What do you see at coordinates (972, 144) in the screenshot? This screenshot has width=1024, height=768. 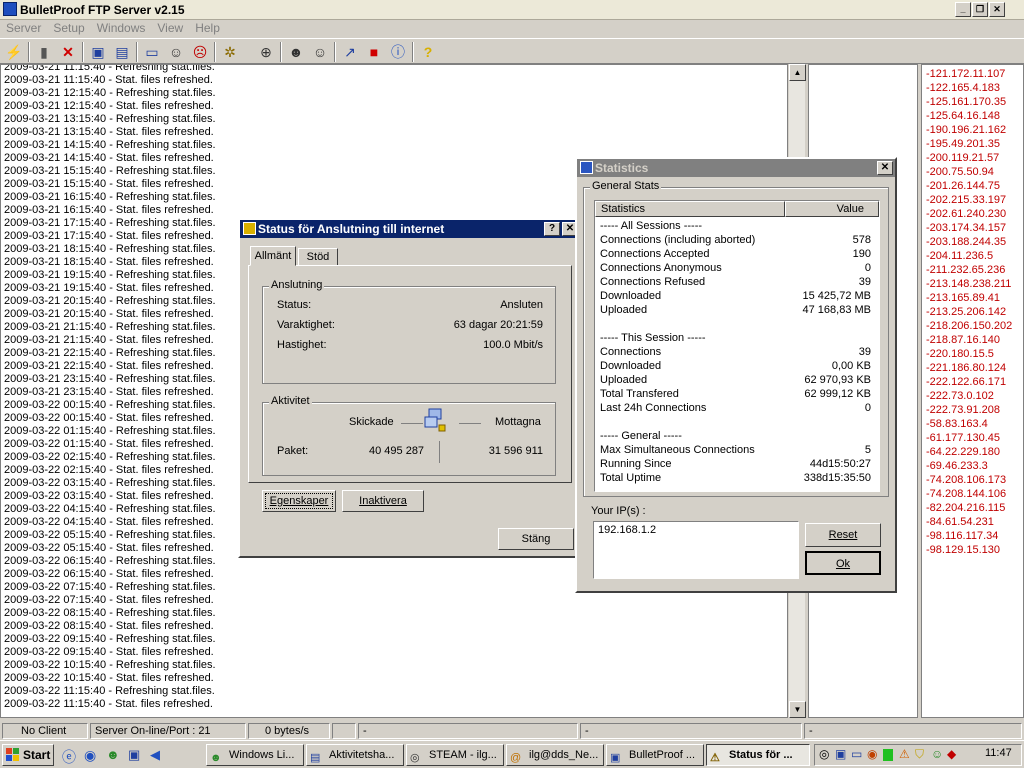 I see `ip-list-item: -195.49.201.35` at bounding box center [972, 144].